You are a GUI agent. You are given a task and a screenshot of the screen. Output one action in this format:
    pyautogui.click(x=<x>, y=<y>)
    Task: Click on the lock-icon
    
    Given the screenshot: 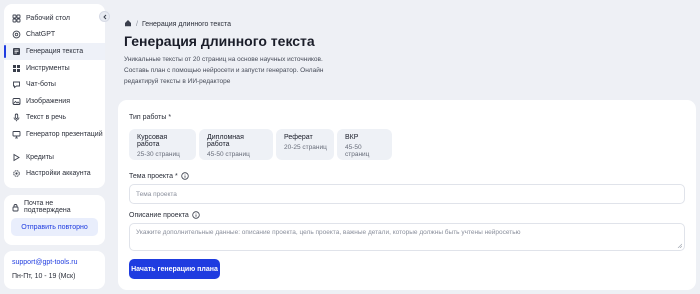 What is the action you would take?
    pyautogui.click(x=15, y=207)
    